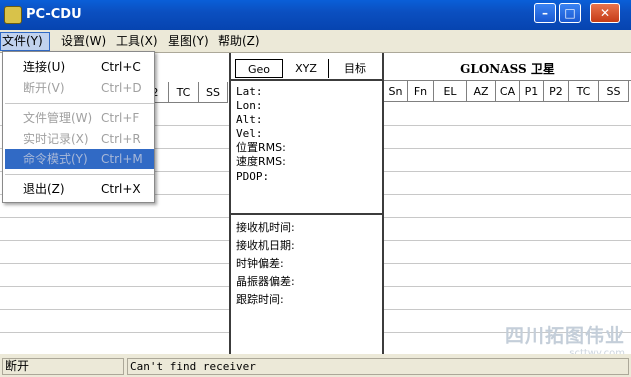 The image size is (631, 377). I want to click on menu-item-shortcut: Ctrl+D, so click(121, 88).